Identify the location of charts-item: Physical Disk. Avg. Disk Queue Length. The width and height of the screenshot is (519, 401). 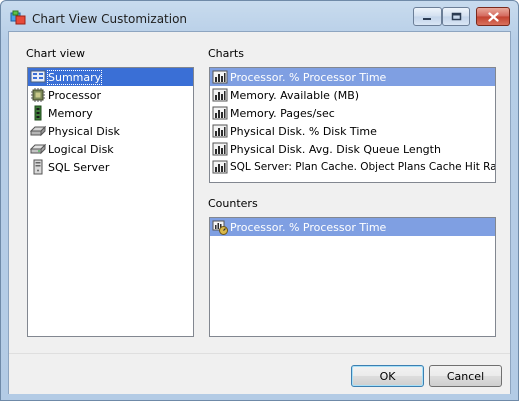
(352, 149).